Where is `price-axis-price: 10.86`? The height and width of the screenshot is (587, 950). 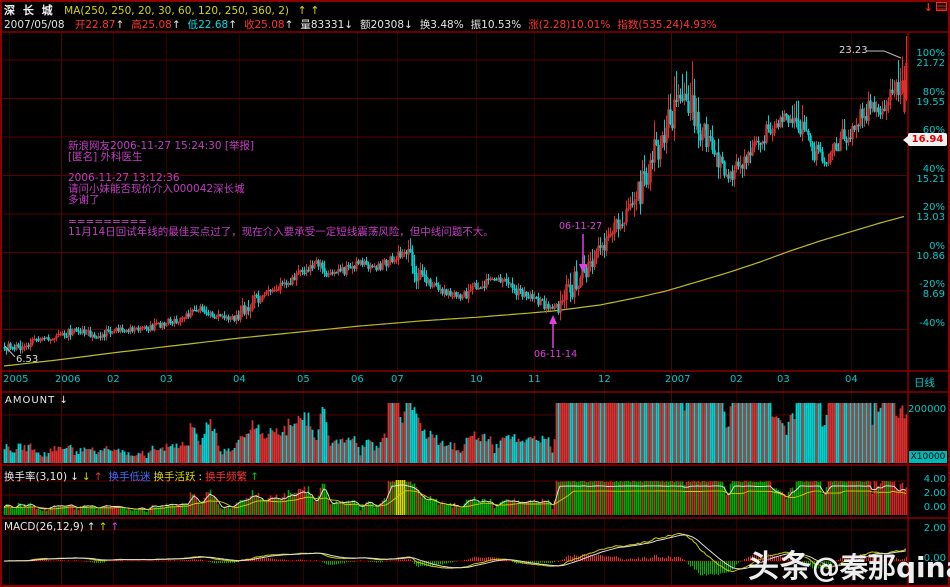
price-axis-price: 10.86 is located at coordinates (930, 256).